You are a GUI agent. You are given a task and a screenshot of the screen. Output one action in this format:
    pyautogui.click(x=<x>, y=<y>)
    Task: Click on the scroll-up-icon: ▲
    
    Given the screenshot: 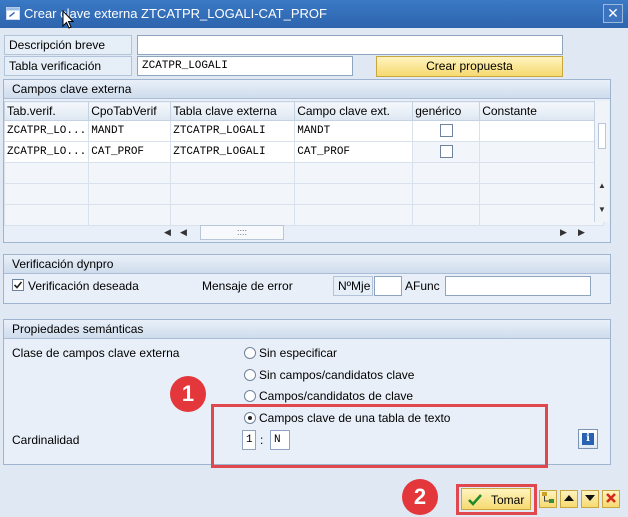 What is the action you would take?
    pyautogui.click(x=602, y=185)
    